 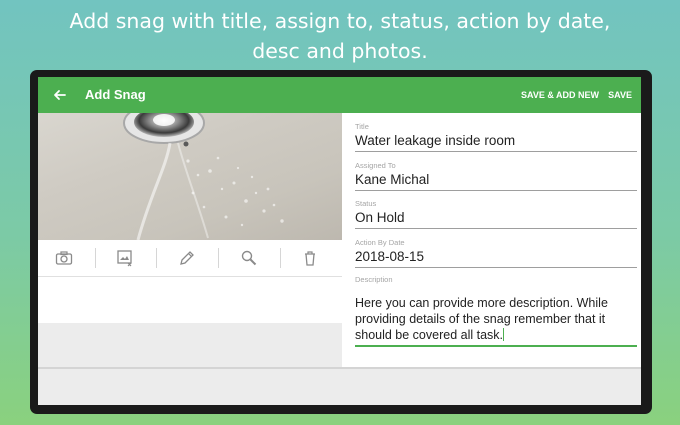 What do you see at coordinates (60, 95) in the screenshot?
I see `arrow-back-icon` at bounding box center [60, 95].